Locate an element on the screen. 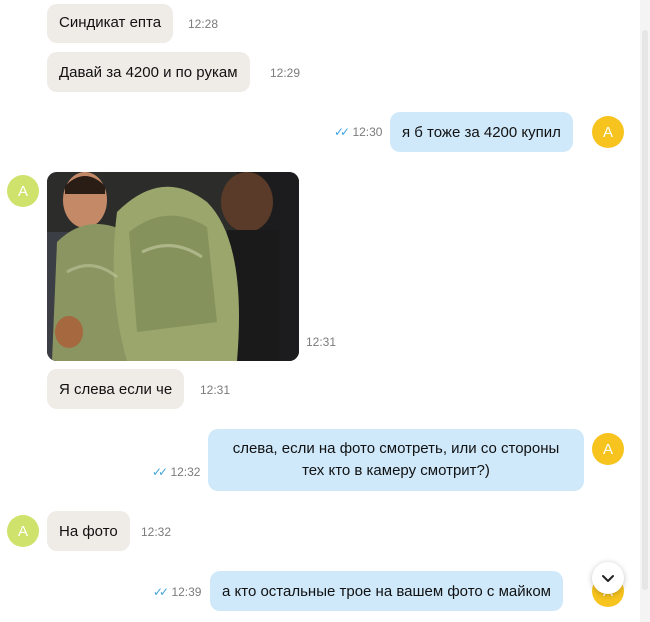 The width and height of the screenshot is (650, 622). message-text: Я слева если че is located at coordinates (116, 389).